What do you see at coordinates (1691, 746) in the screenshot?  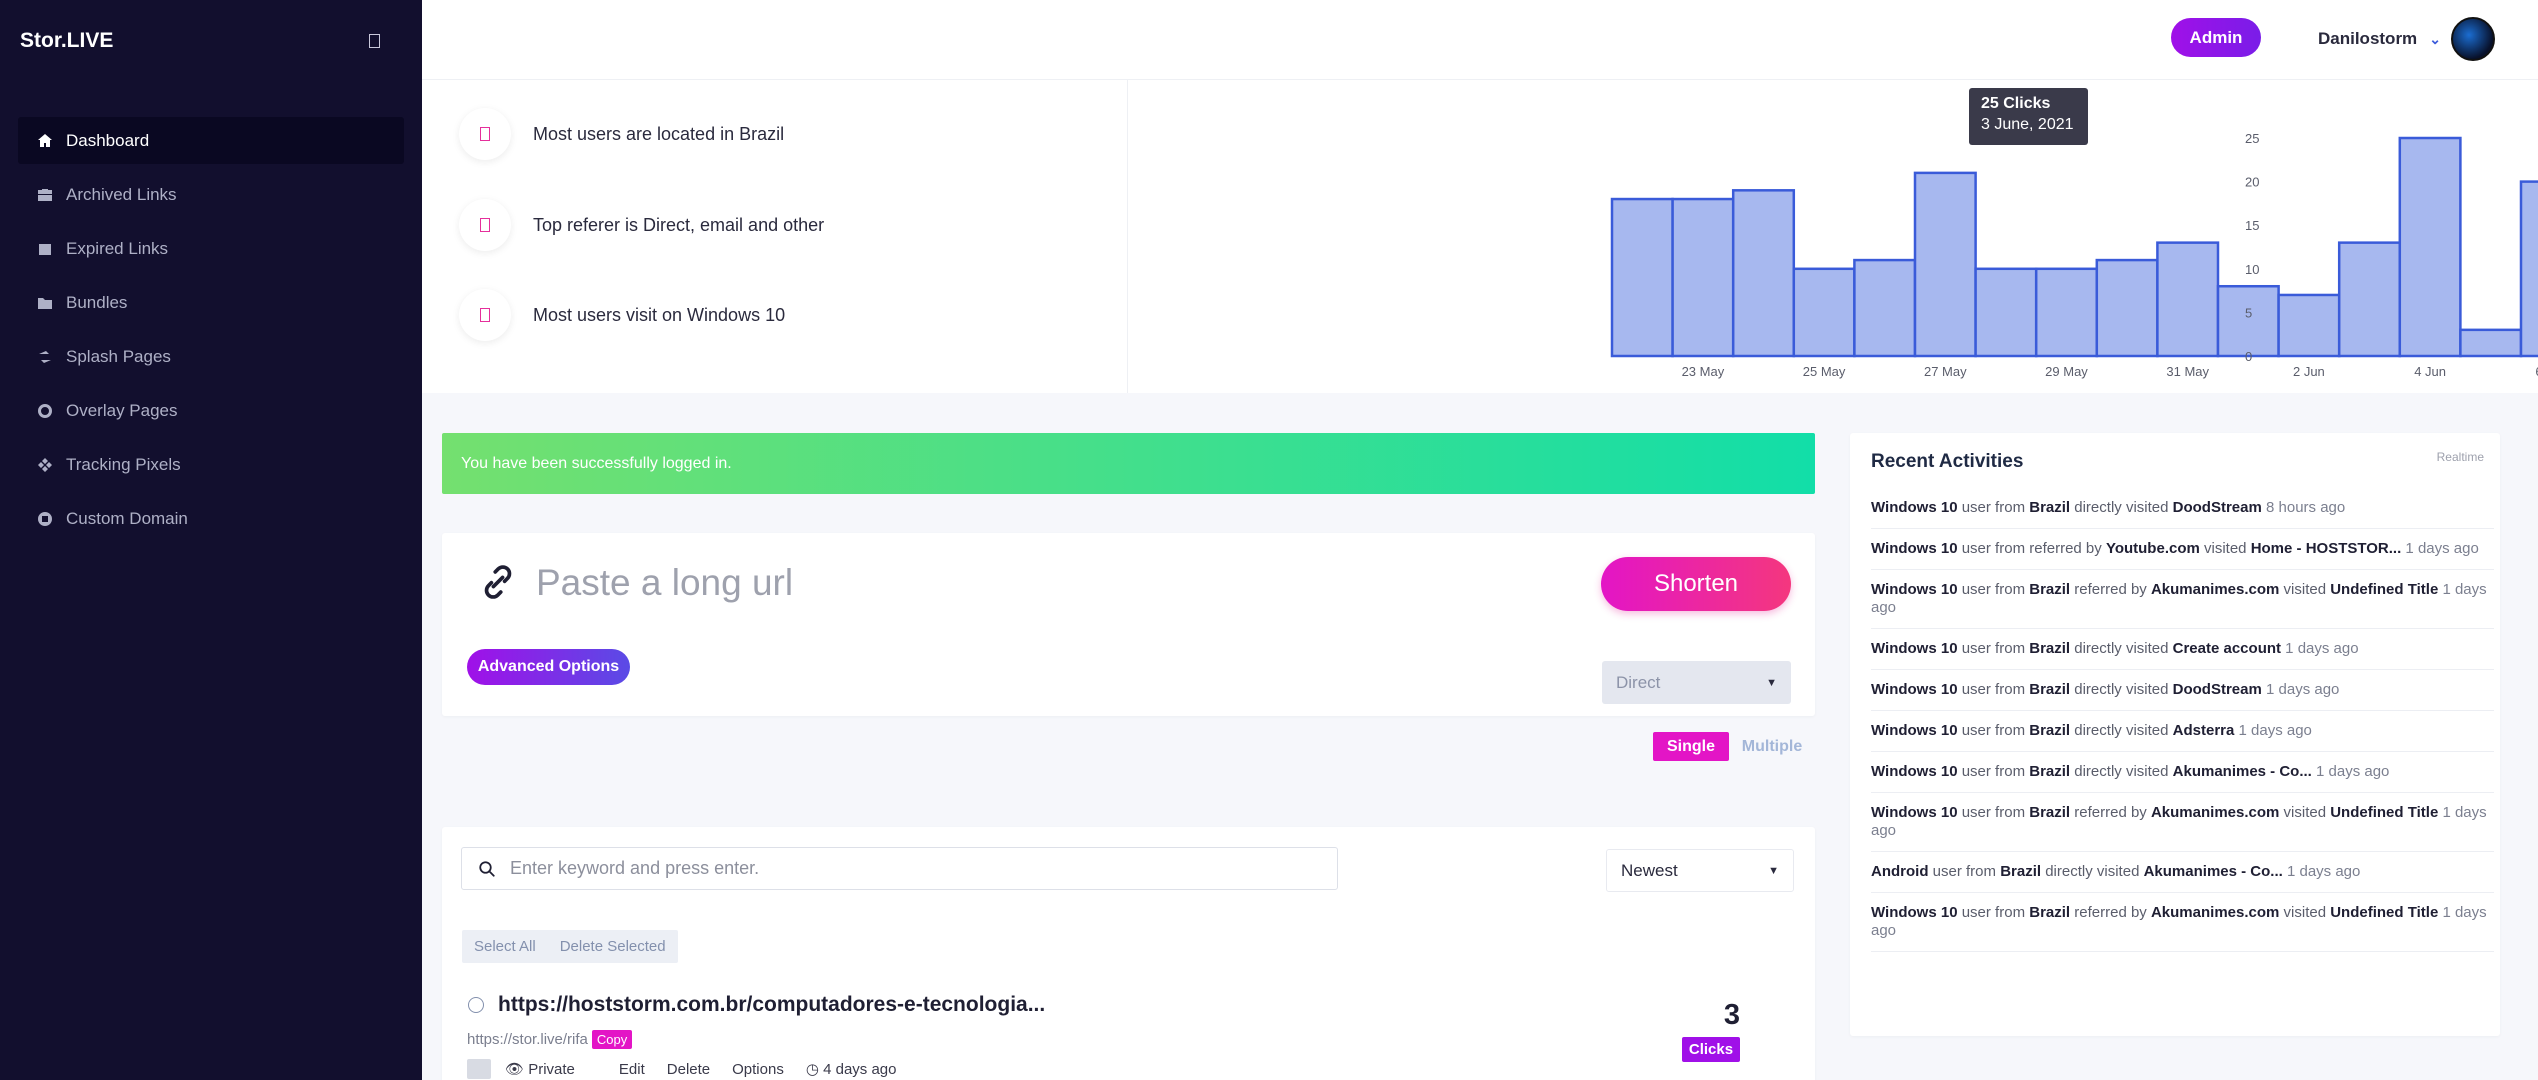 I see `mode-single-button: Single` at bounding box center [1691, 746].